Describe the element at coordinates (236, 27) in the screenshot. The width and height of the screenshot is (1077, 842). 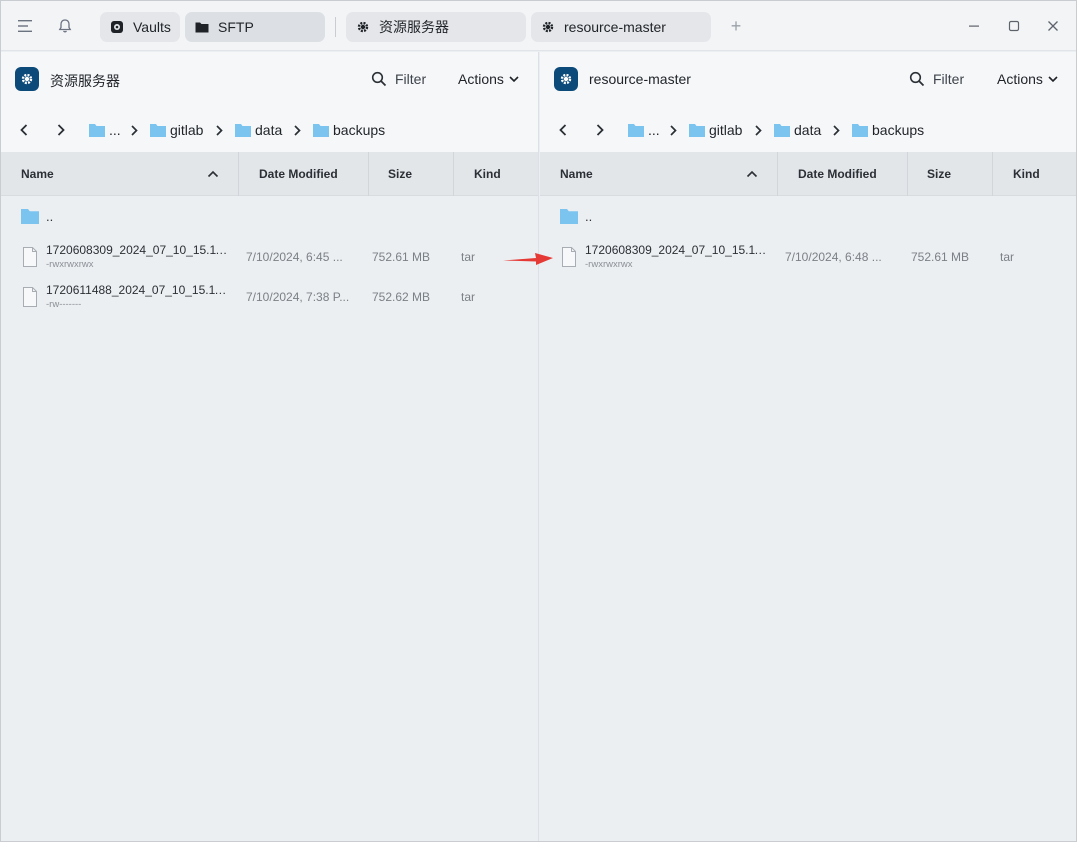
I see `tab-label: SFTP` at that location.